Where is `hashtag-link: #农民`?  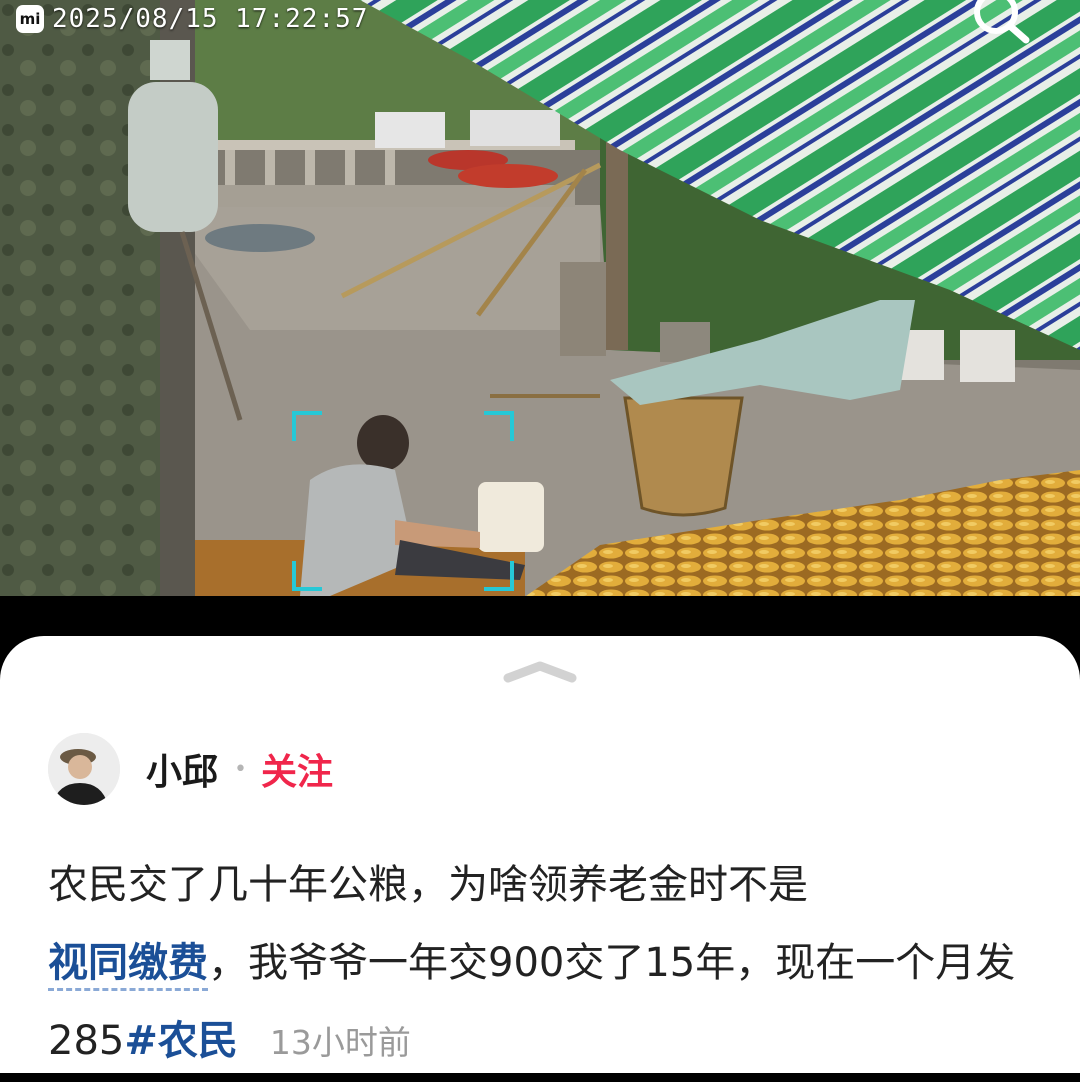 hashtag-link: #农民 is located at coordinates (181, 1041).